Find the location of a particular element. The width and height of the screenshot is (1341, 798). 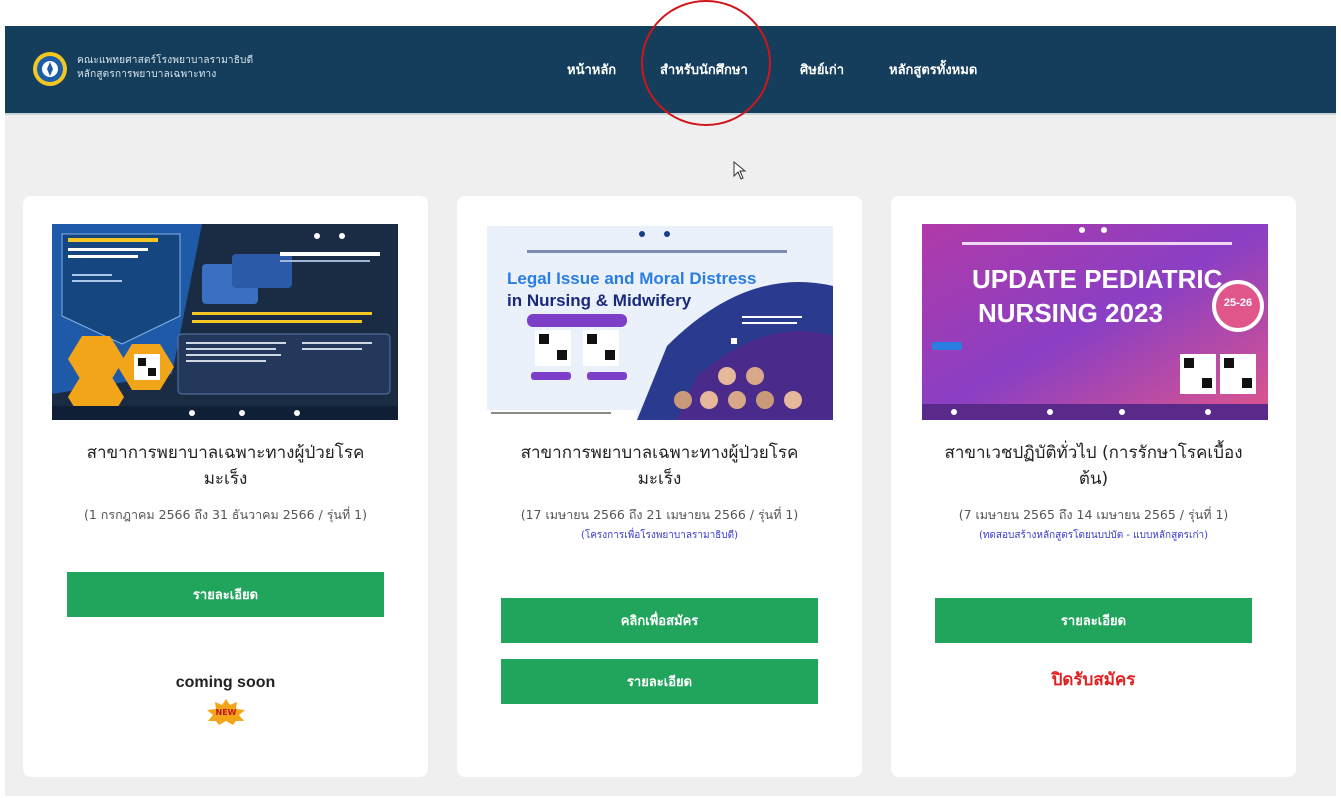

course-note: (โครงการเพื่อโรงพยาบาลรามาธิบดี) is located at coordinates (659, 535).